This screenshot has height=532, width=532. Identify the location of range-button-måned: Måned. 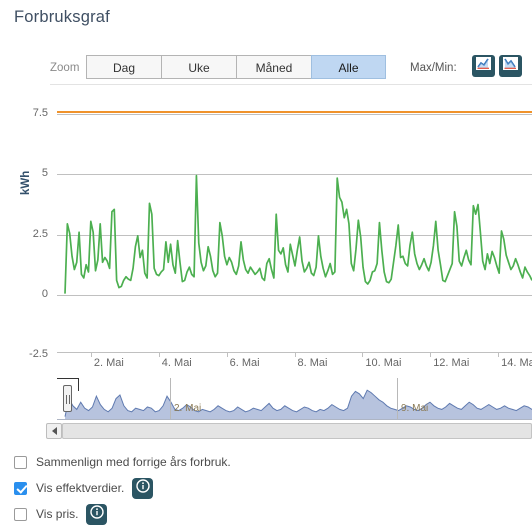
(273, 67).